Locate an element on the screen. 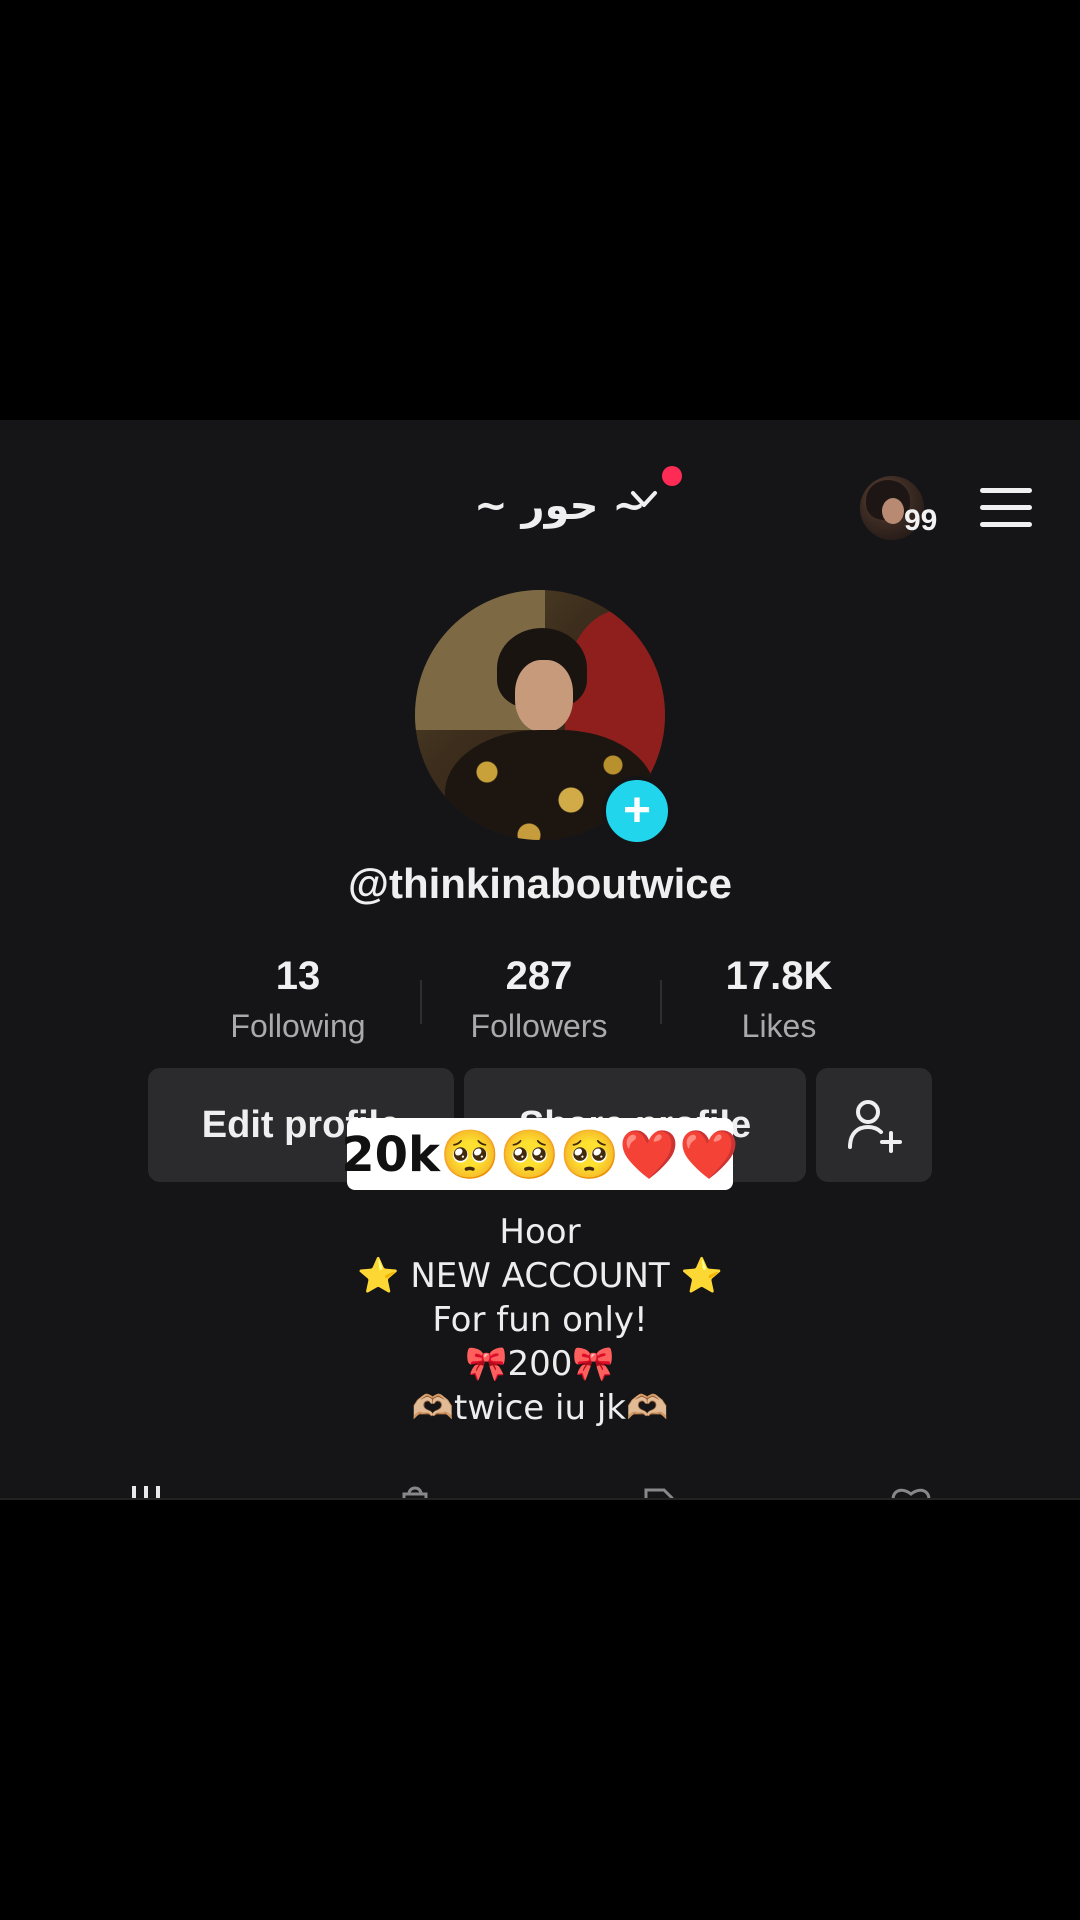 Image resolution: width=1080 pixels, height=1920 pixels. stat-value: 287 is located at coordinates (539, 976).